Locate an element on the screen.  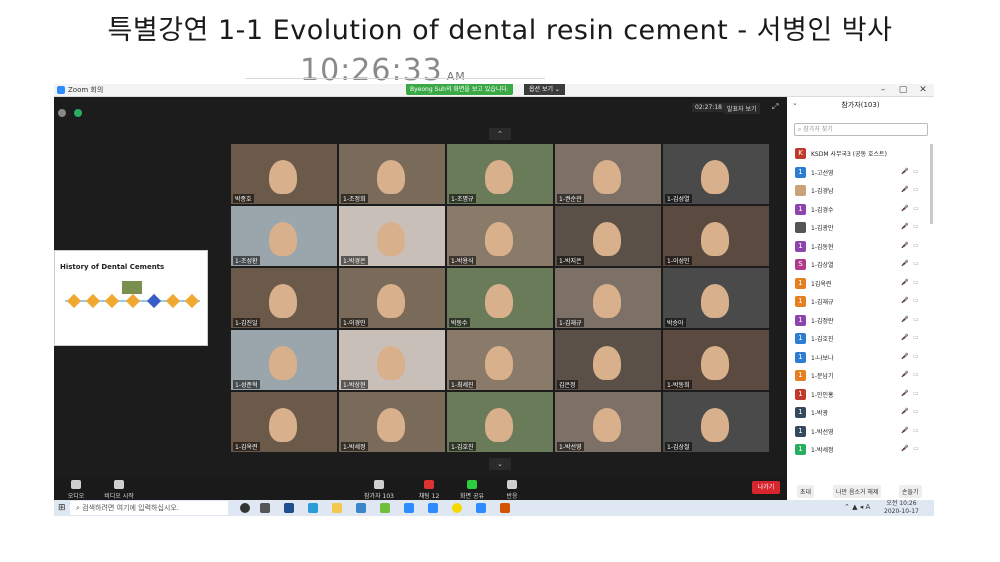
reactions-button: 반응 is located at coordinates (512, 490).